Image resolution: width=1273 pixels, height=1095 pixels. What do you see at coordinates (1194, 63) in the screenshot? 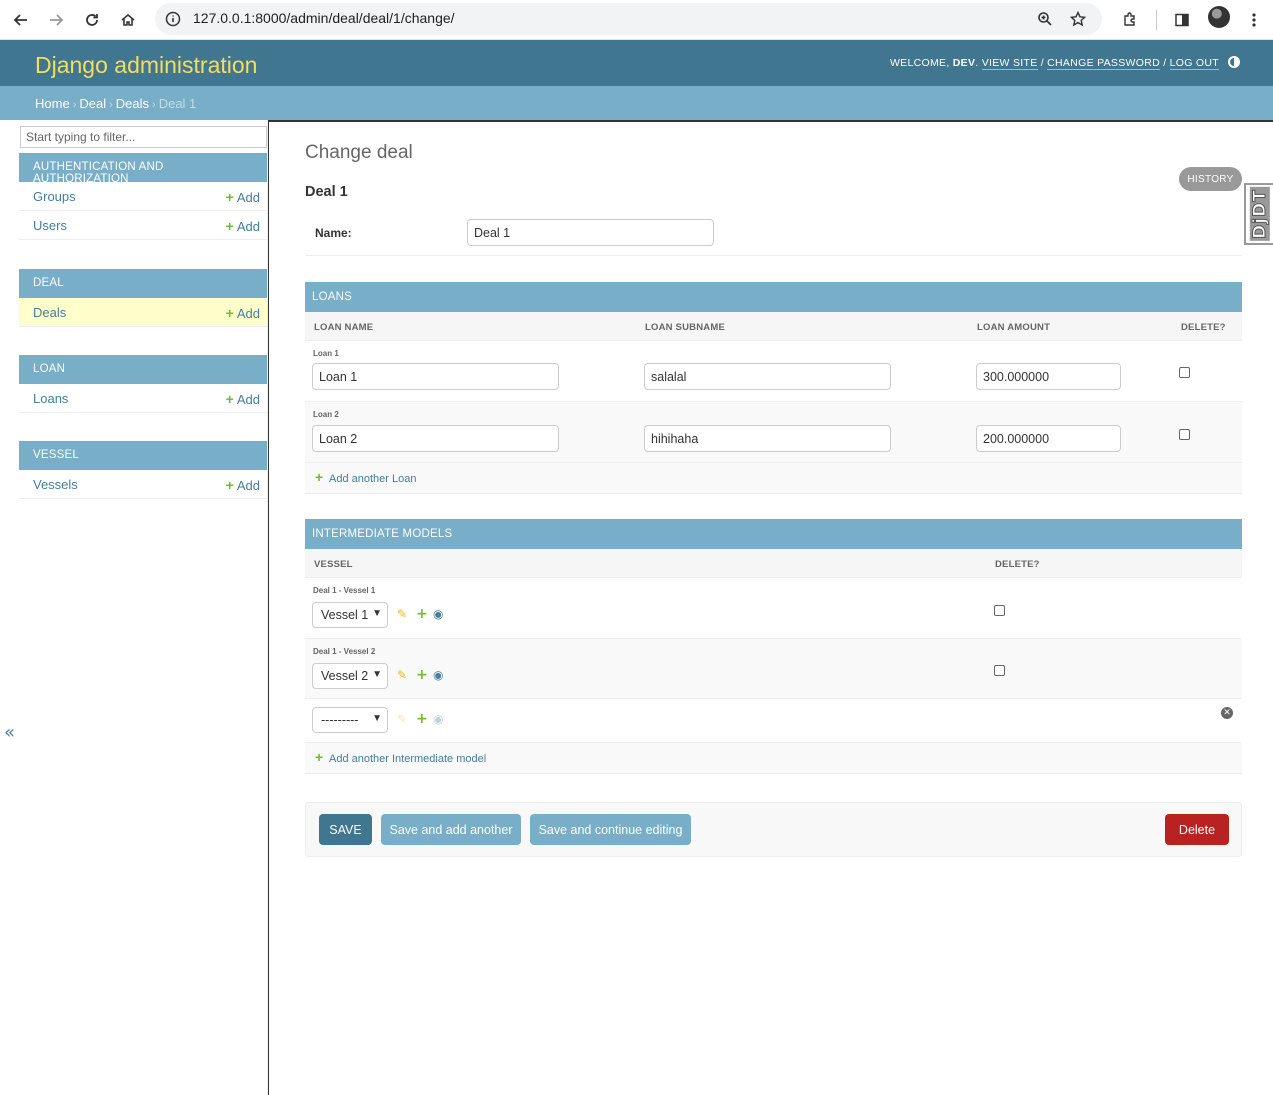
I see `log-out-link: LOG OUT` at bounding box center [1194, 63].